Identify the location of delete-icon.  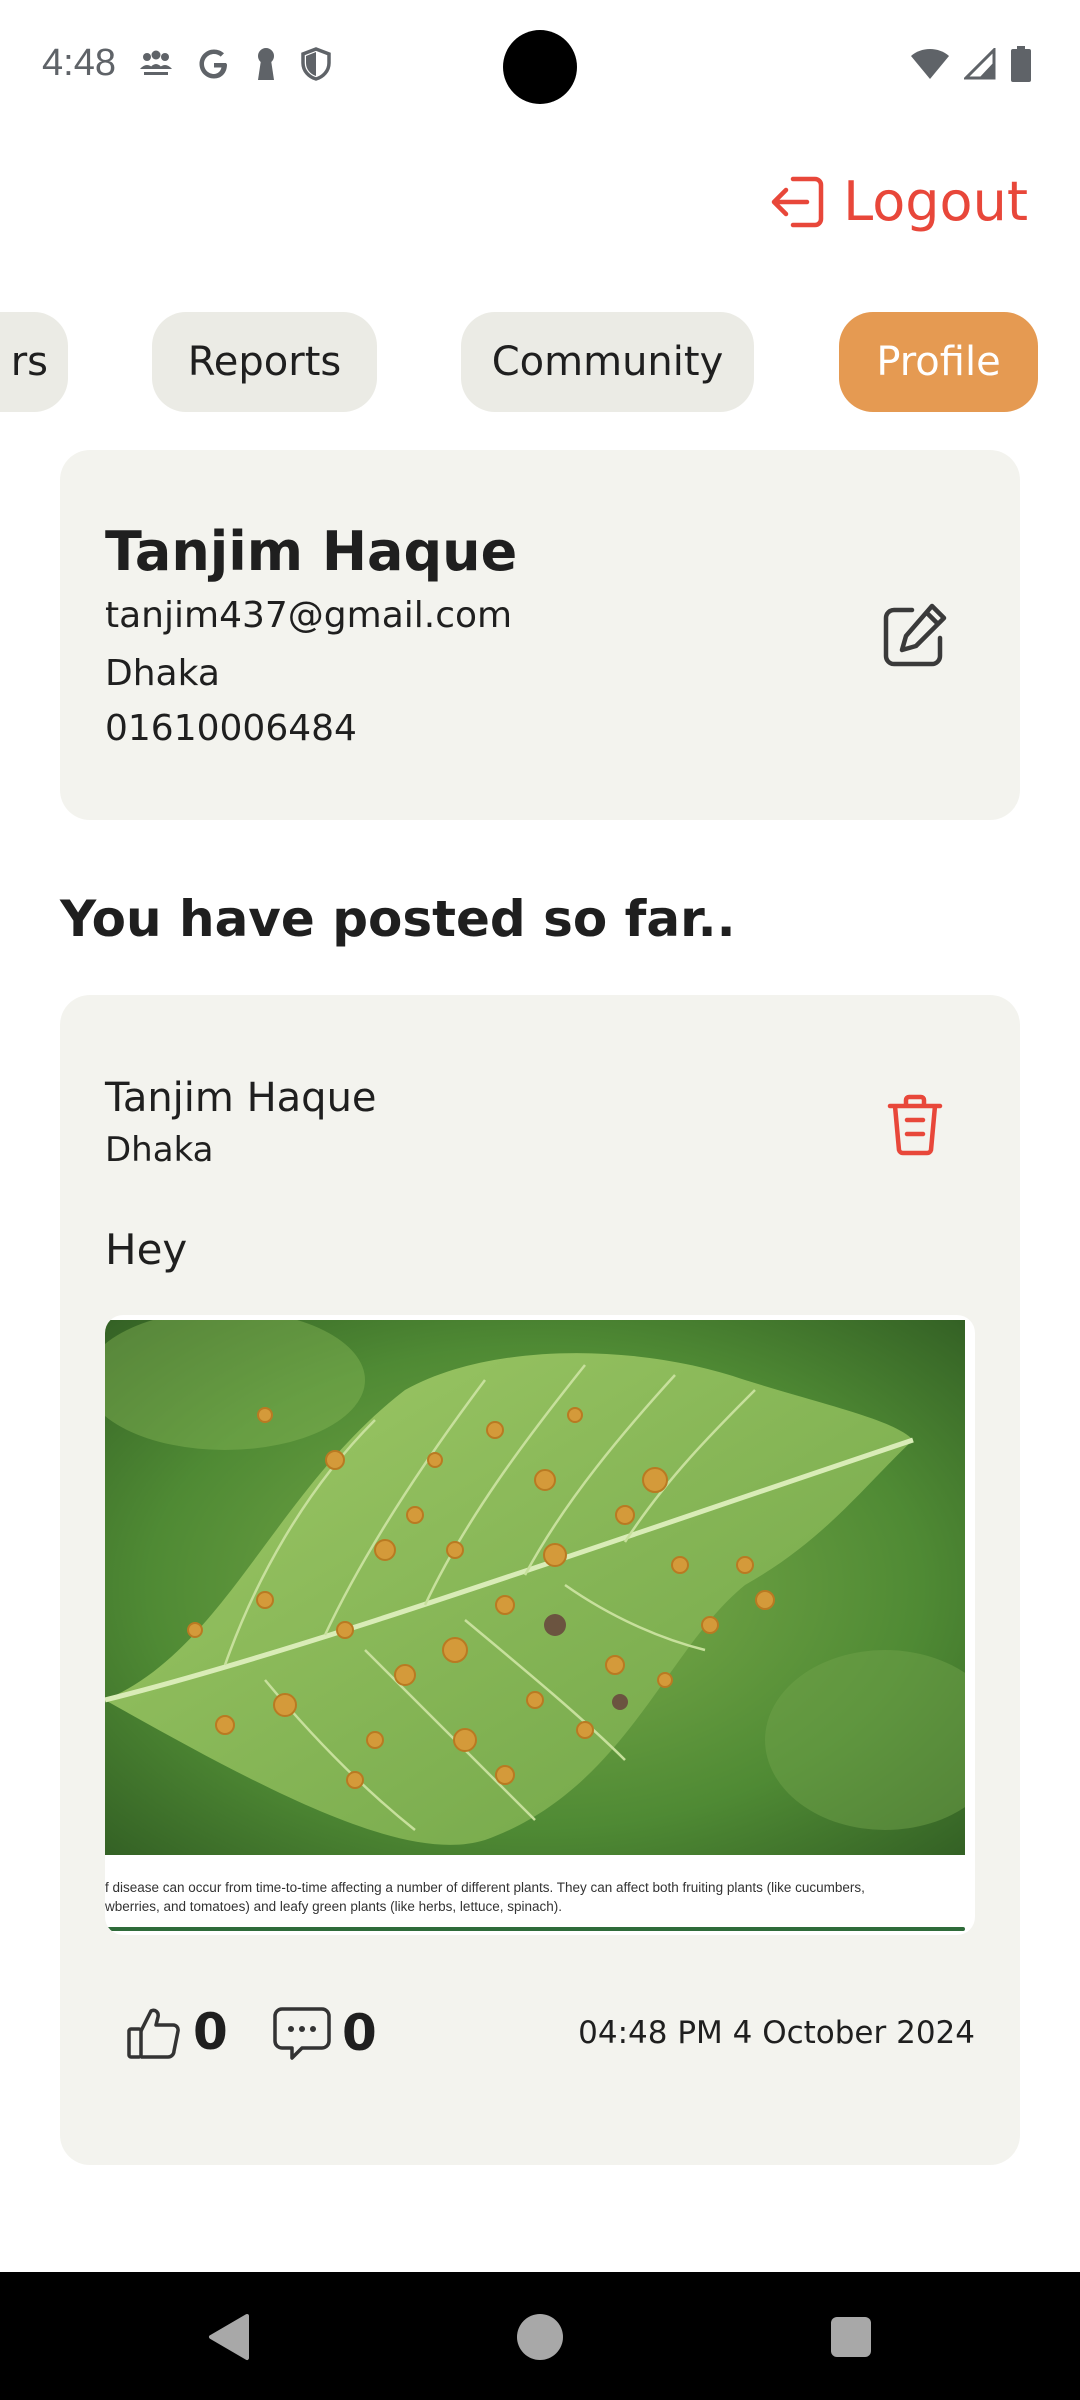
(915, 1125).